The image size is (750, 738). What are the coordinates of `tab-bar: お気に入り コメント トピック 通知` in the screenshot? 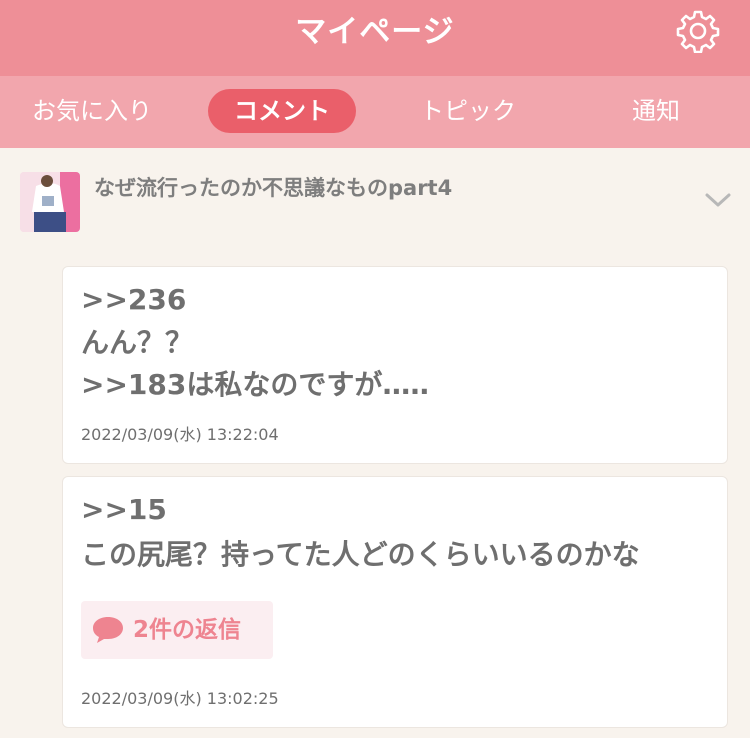 It's located at (375, 112).